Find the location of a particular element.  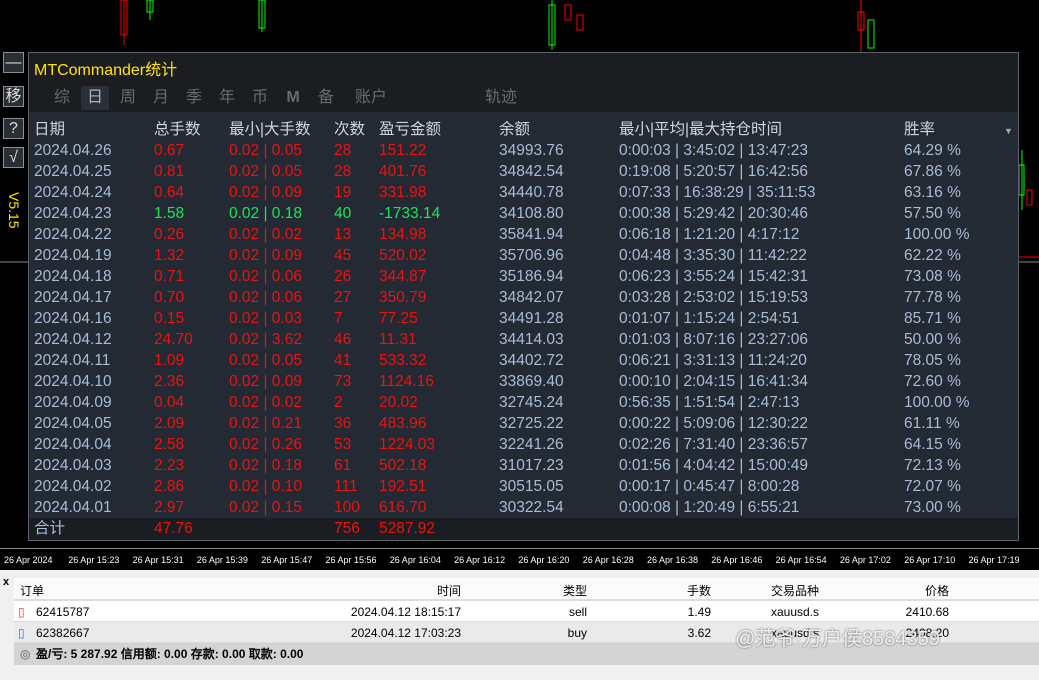

col-date: 日期 is located at coordinates (49, 129).